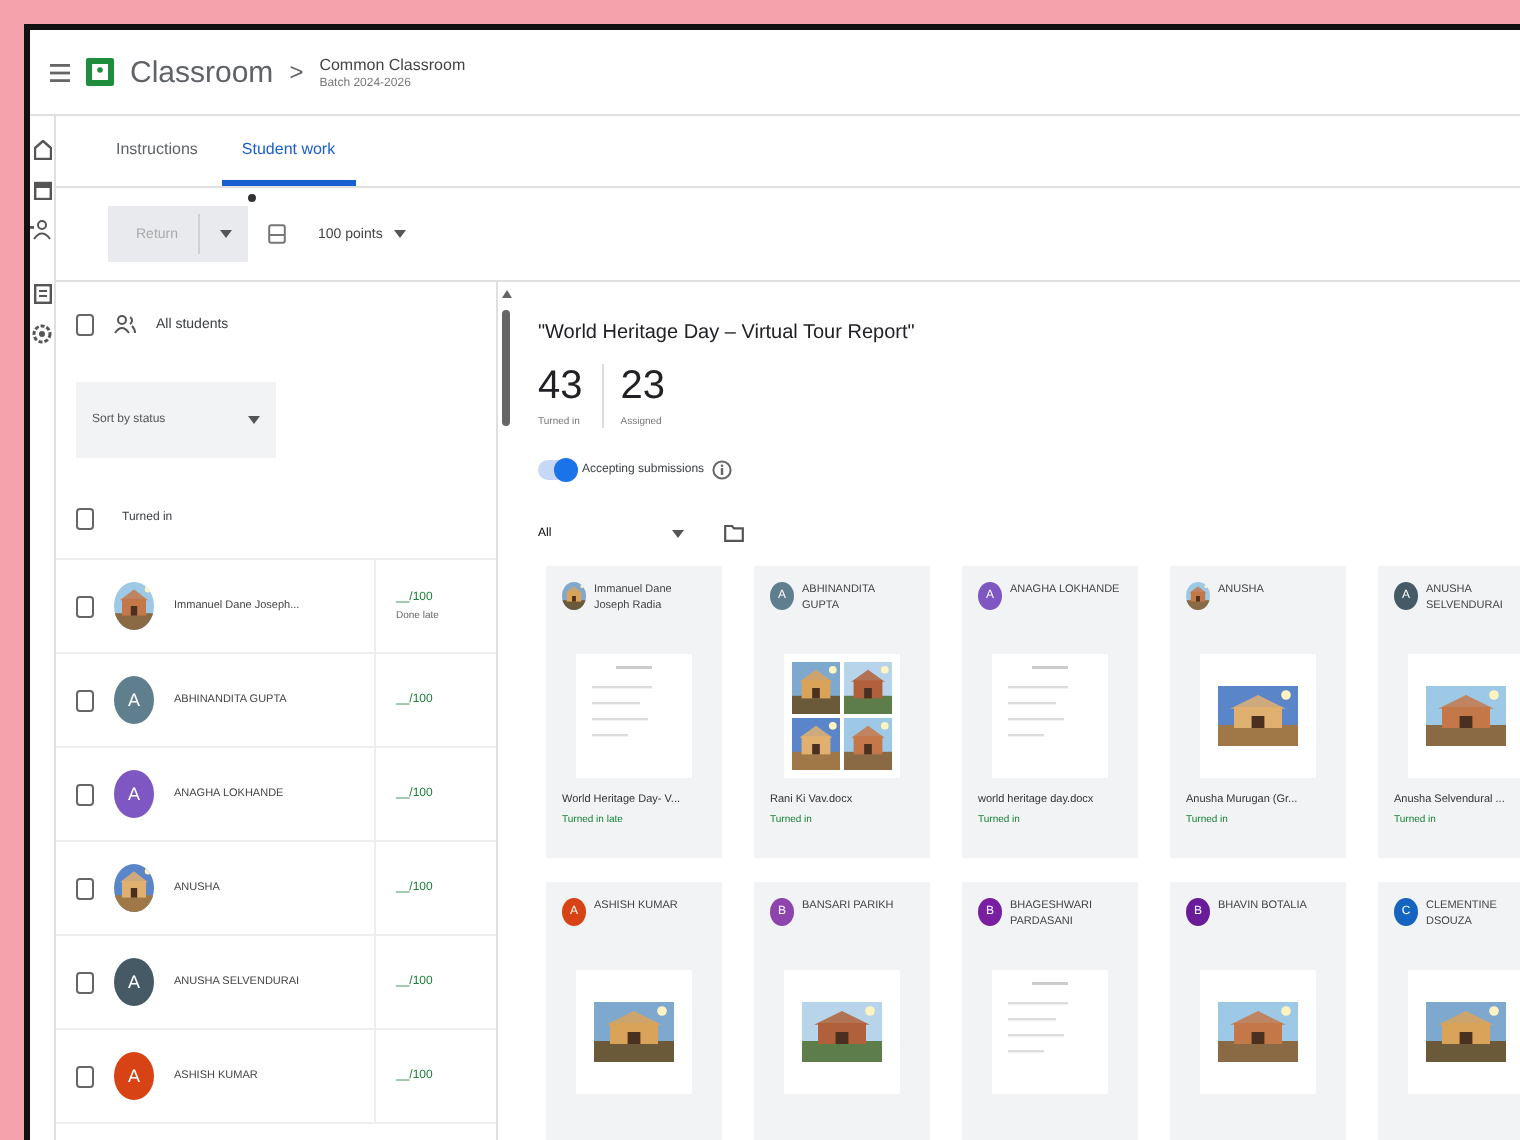 The height and width of the screenshot is (1140, 1520). Describe the element at coordinates (556, 470) in the screenshot. I see `toggle-switch` at that location.